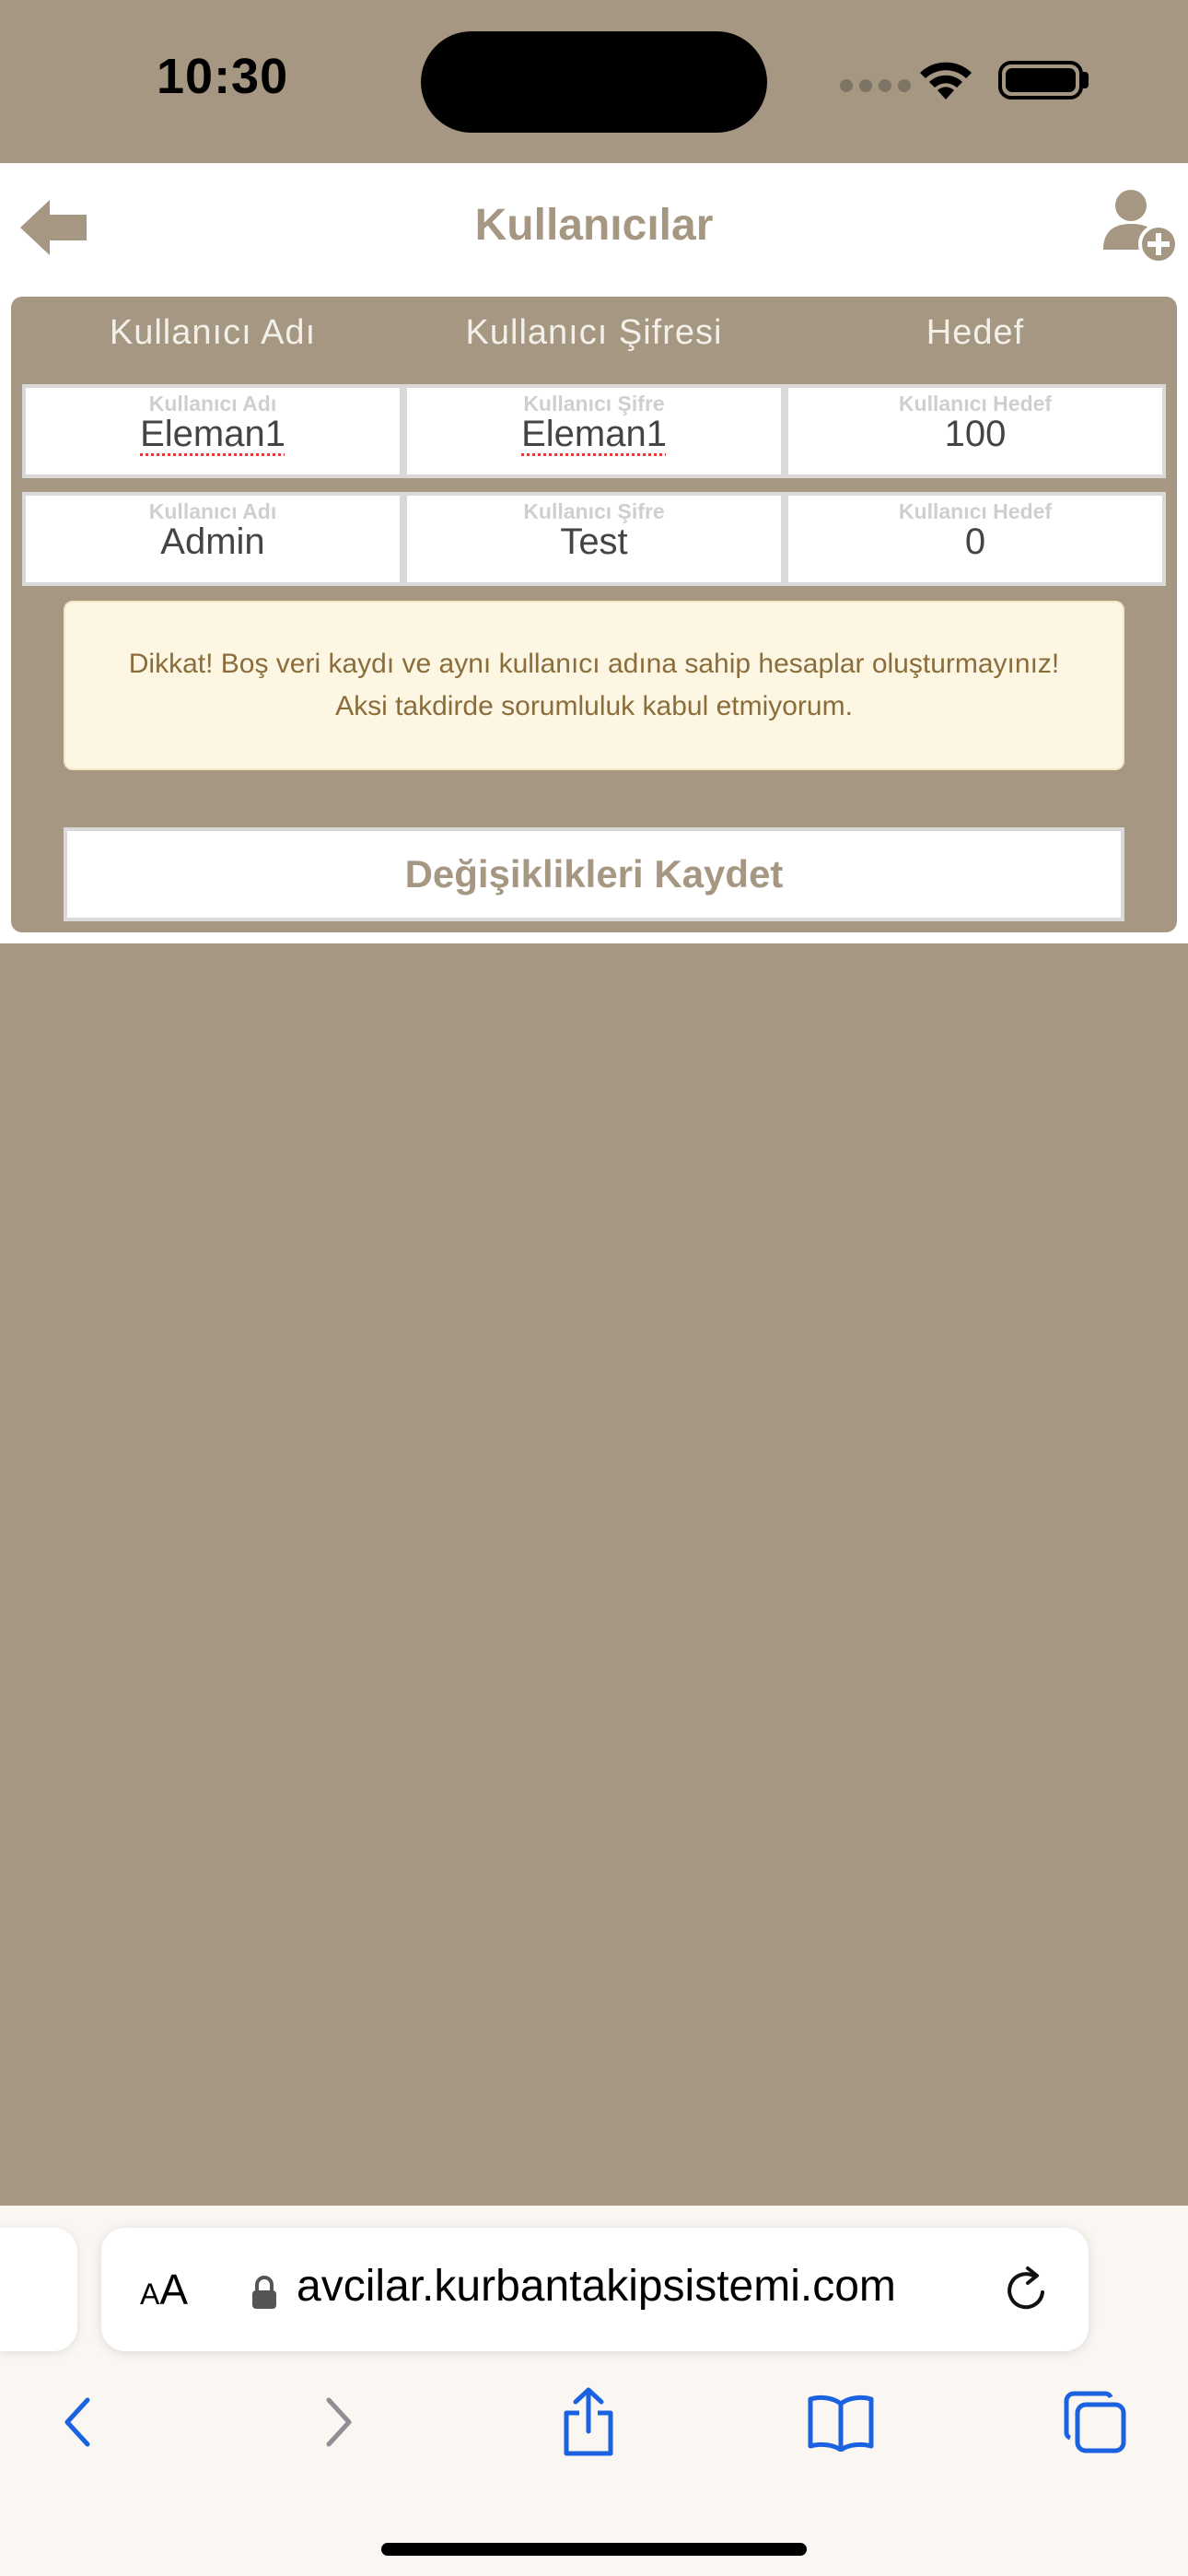  I want to click on password-field: Kullanıcı Şifre Test, so click(594, 539).